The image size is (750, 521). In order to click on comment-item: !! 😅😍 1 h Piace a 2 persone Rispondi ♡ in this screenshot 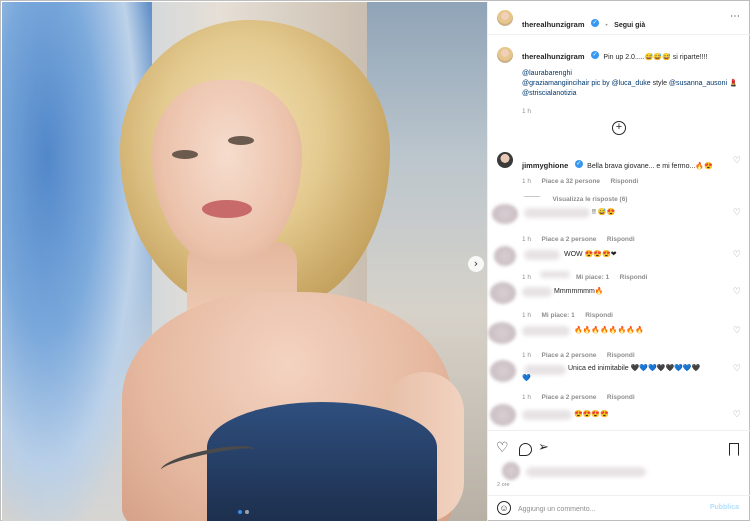, I will do `click(619, 223)`.